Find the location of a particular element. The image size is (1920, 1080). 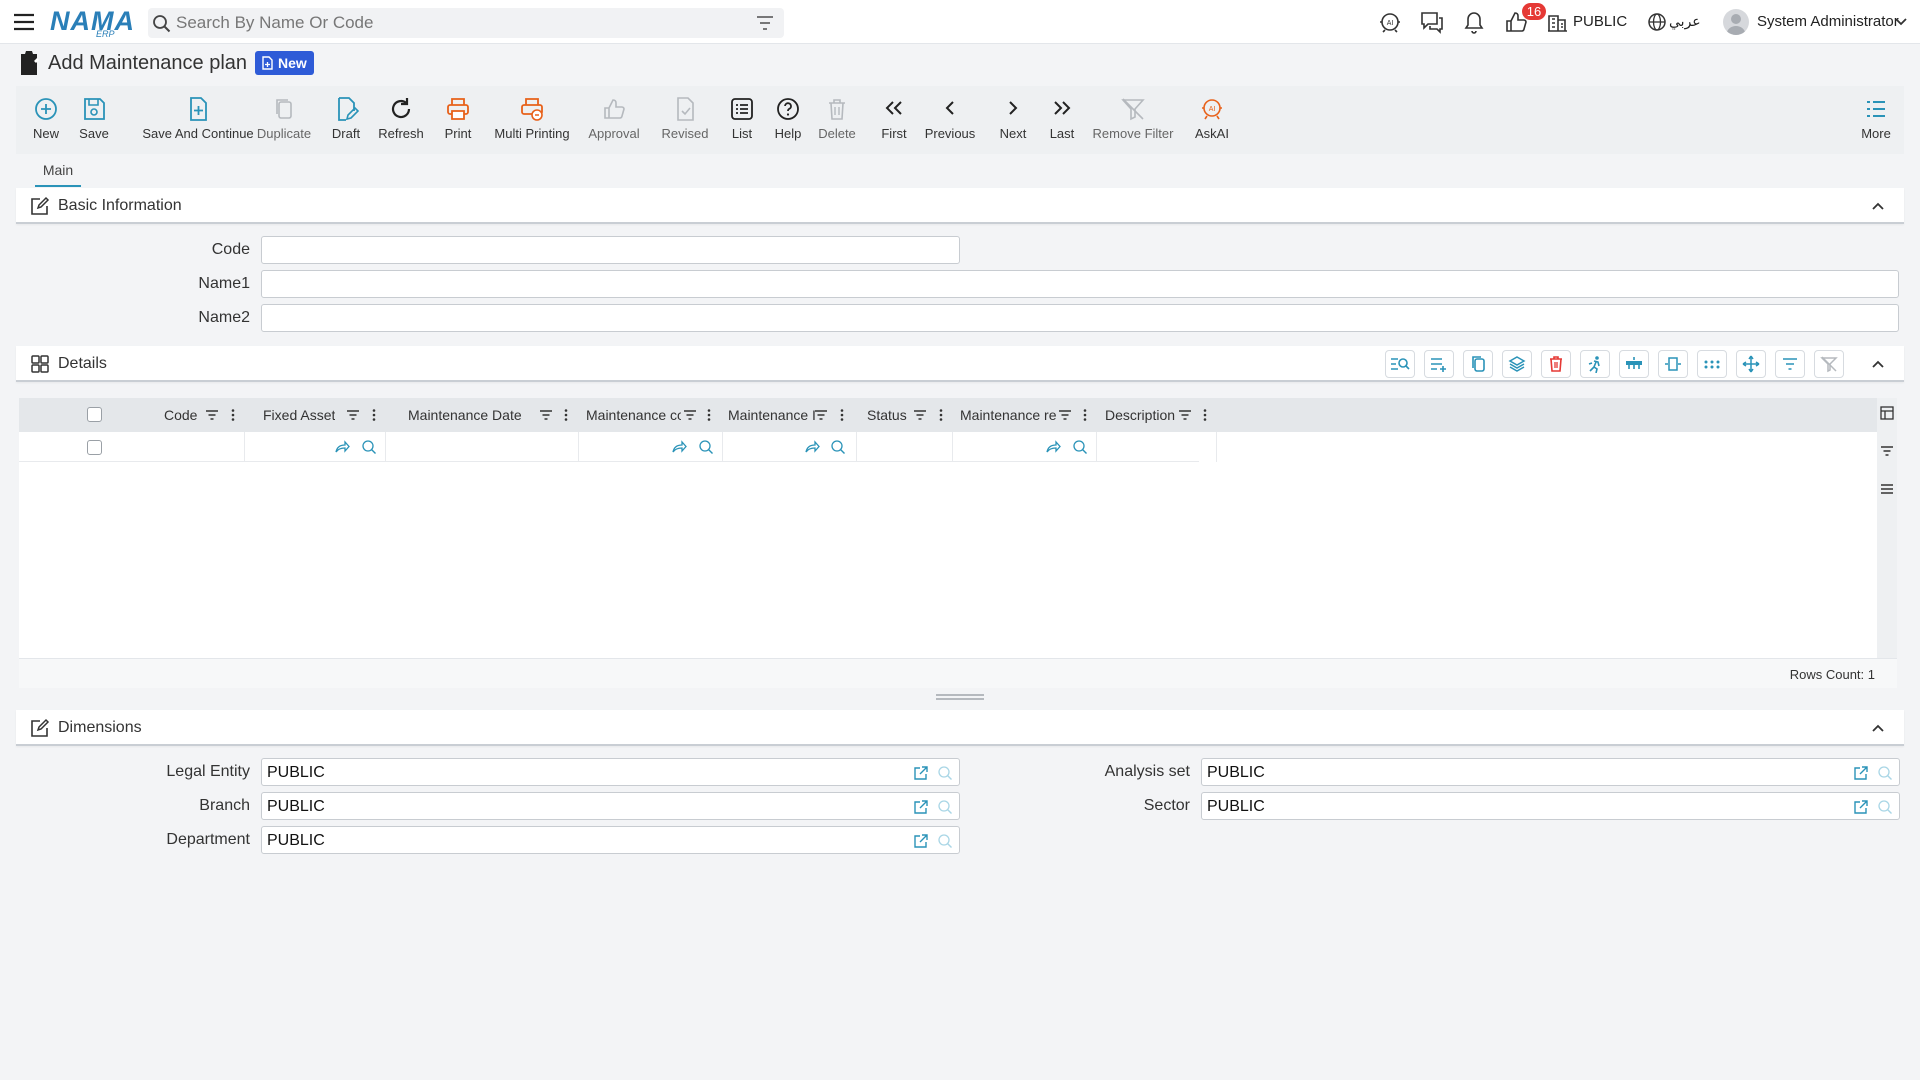

logo: NAMA ERP is located at coordinates (91, 22).